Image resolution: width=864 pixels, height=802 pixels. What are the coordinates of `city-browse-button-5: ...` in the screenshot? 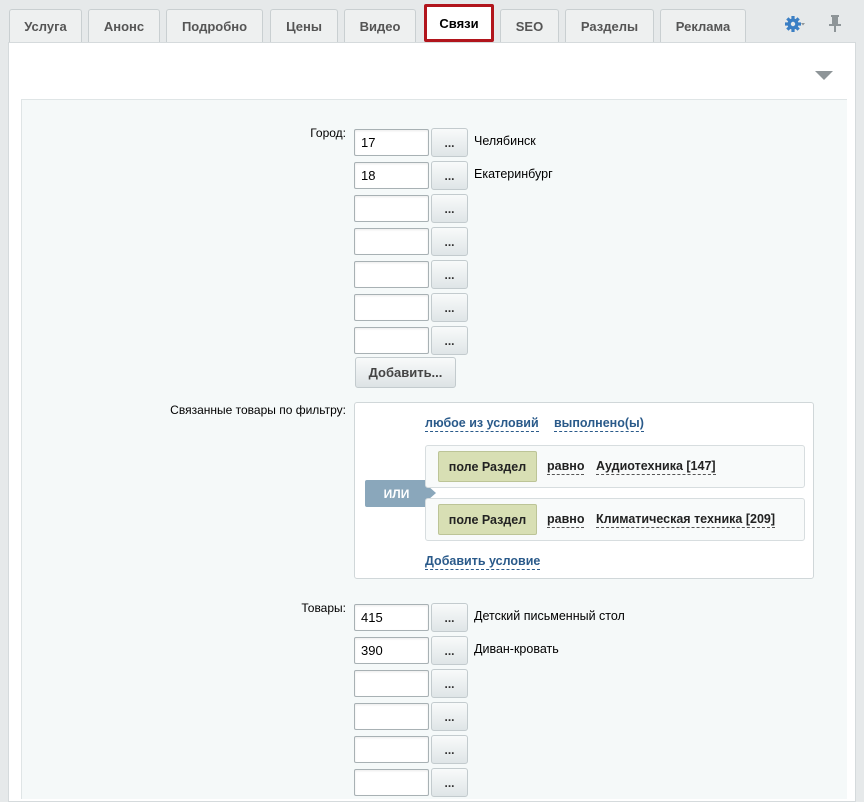 It's located at (449, 274).